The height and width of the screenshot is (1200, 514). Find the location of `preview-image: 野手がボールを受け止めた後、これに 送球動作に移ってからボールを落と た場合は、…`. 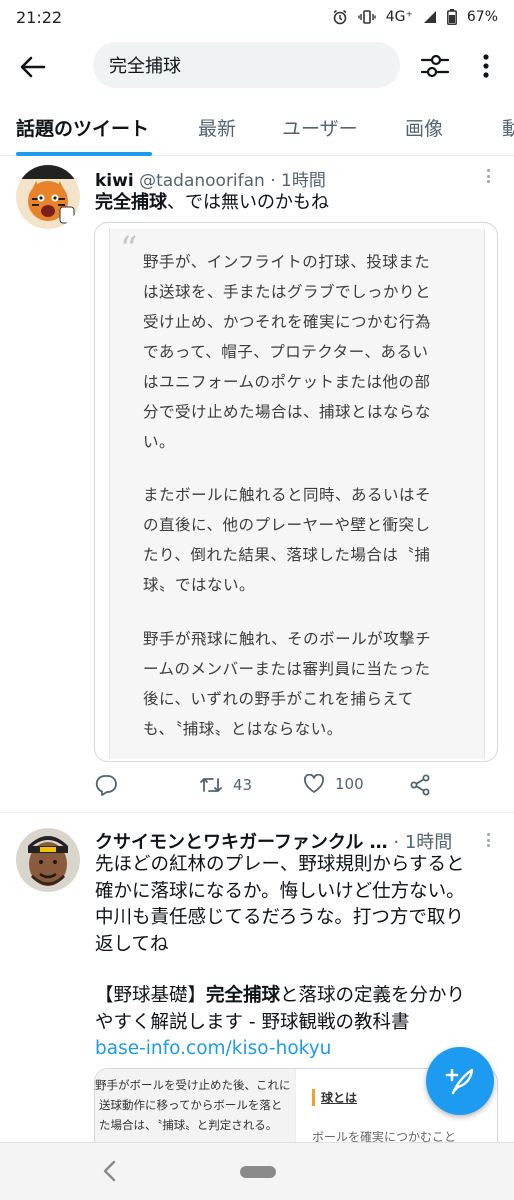

preview-image: 野手がボールを受け止めた後、これに 送球動作に移ってからボールを落と た場合は、… is located at coordinates (195, 1108).